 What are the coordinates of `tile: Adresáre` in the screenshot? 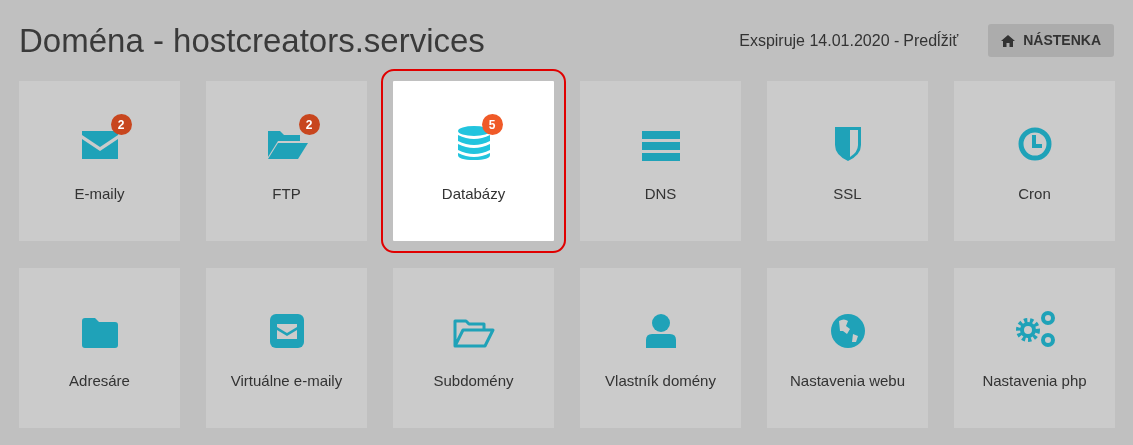 It's located at (99, 348).